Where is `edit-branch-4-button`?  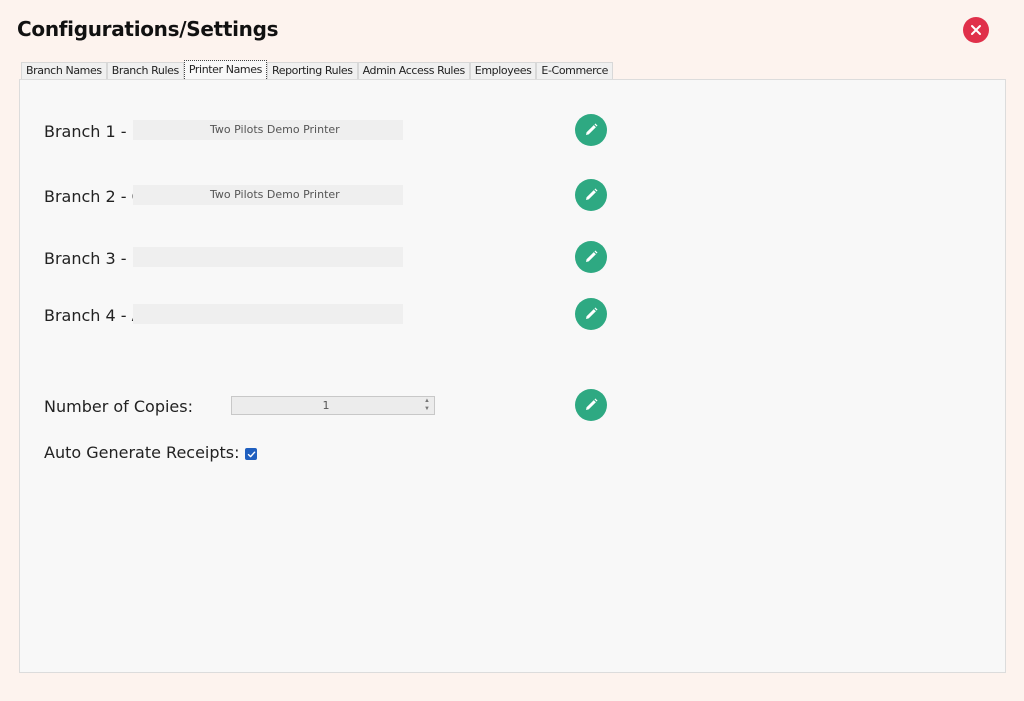 edit-branch-4-button is located at coordinates (591, 314).